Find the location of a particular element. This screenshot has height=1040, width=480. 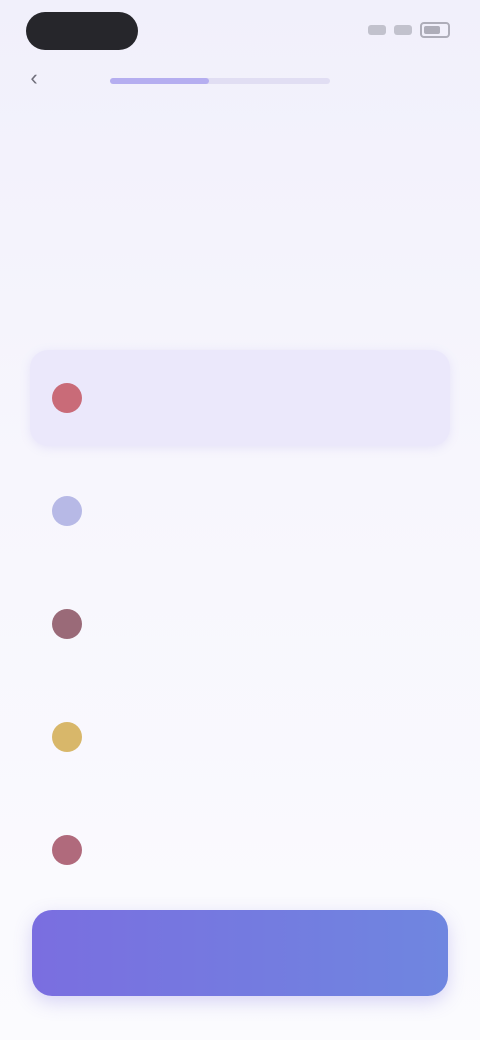

progress-fill is located at coordinates (159, 81).